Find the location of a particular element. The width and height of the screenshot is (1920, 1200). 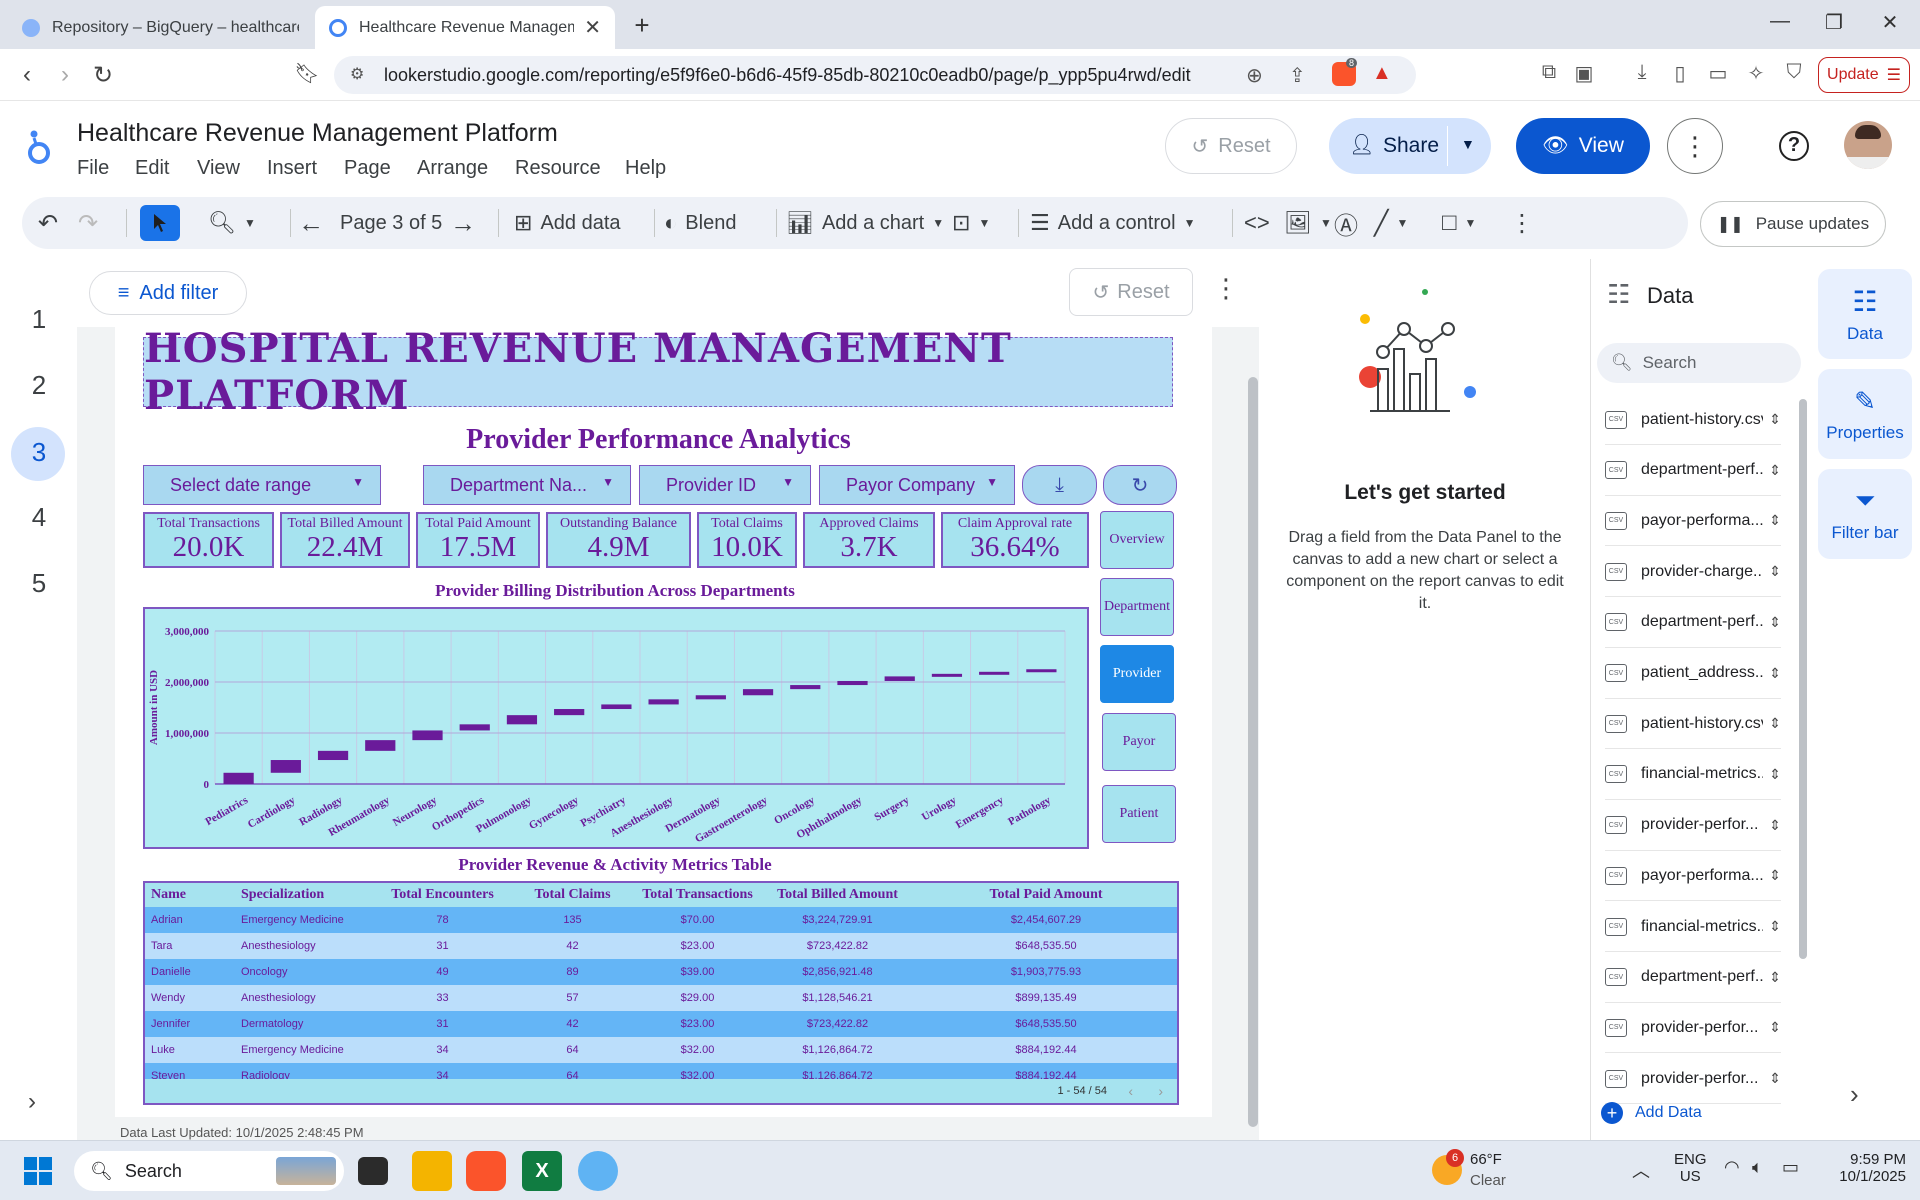

menu-resource: Resource is located at coordinates (558, 168).